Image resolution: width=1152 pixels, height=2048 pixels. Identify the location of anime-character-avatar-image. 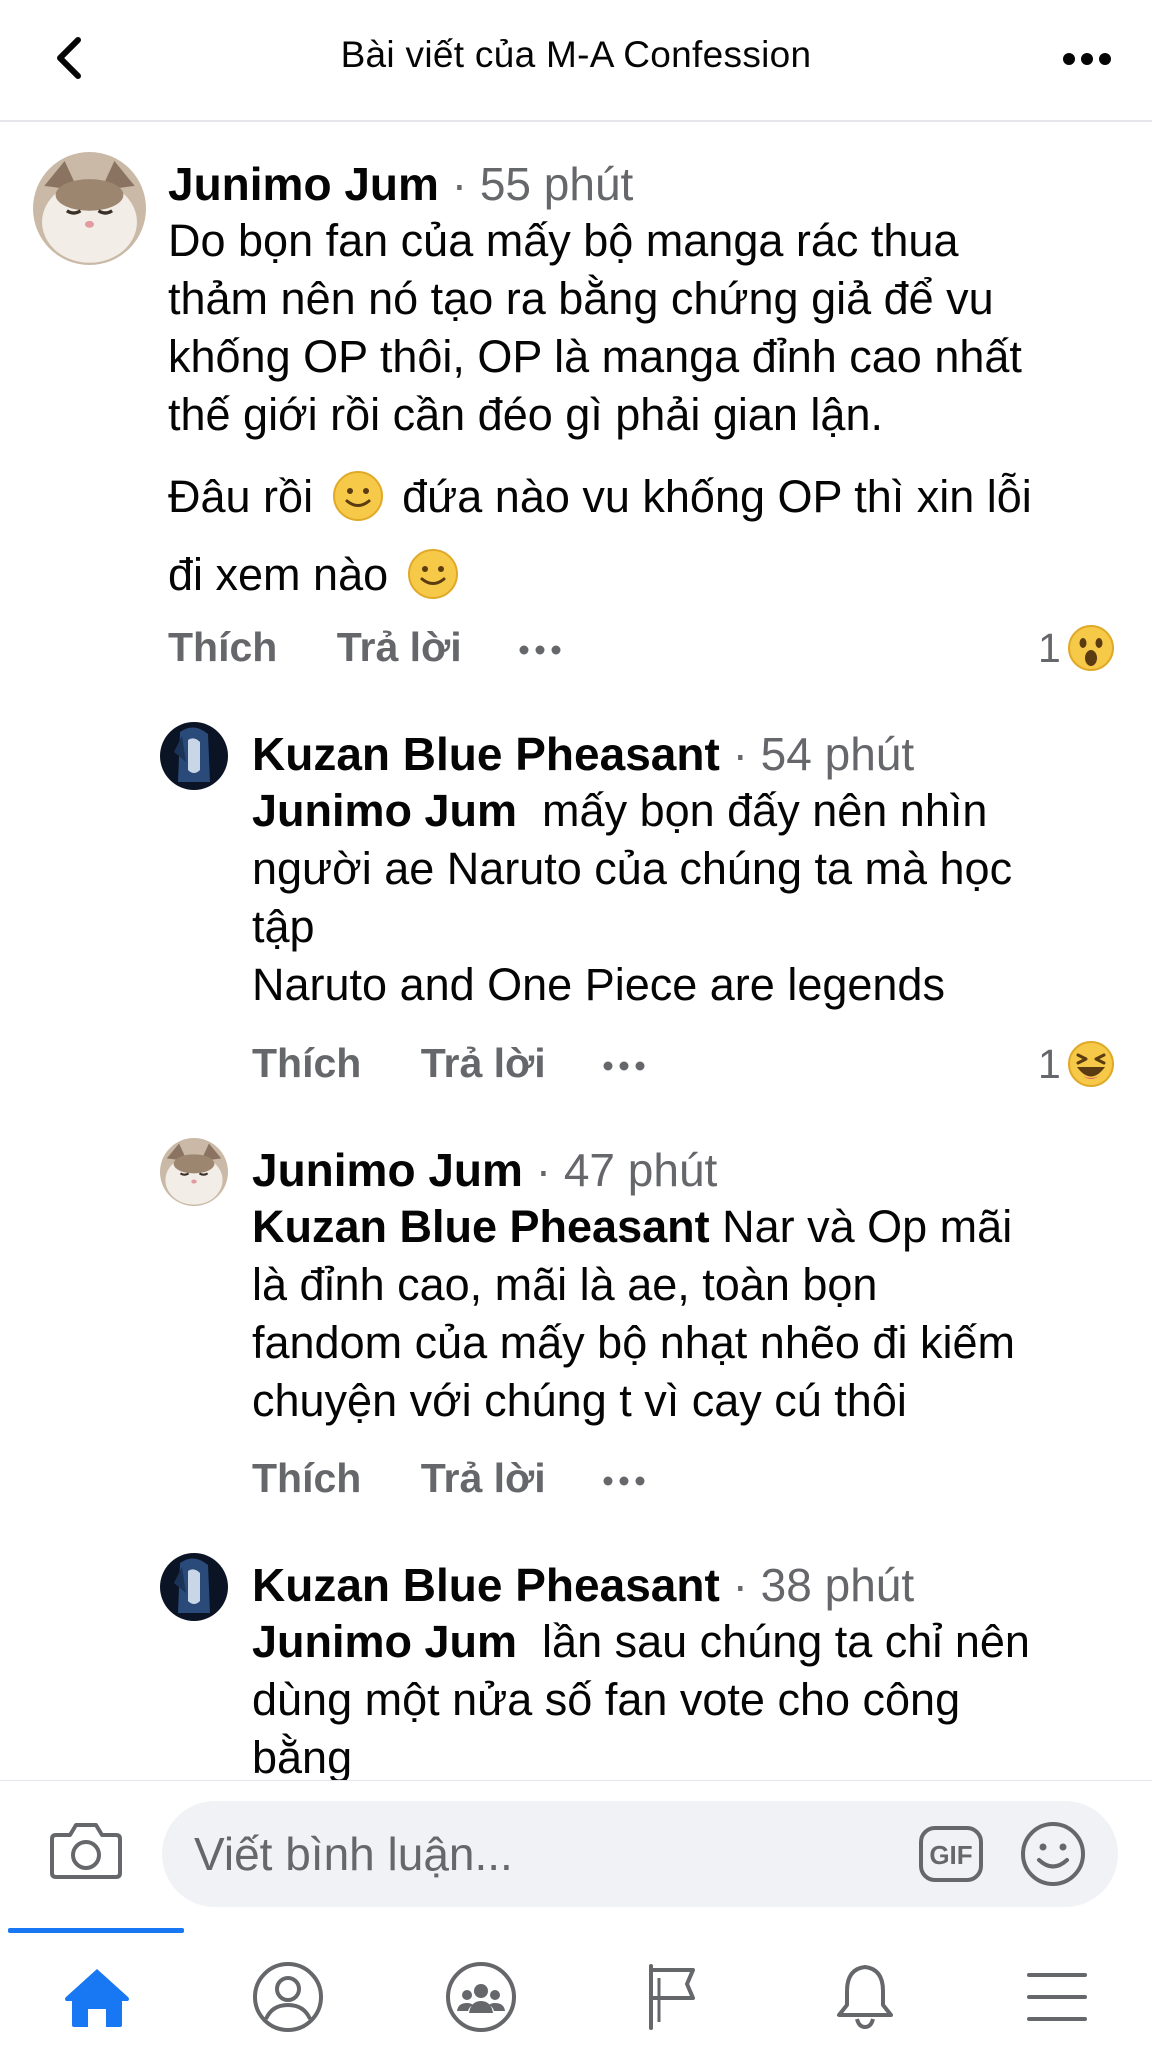
(194, 1587).